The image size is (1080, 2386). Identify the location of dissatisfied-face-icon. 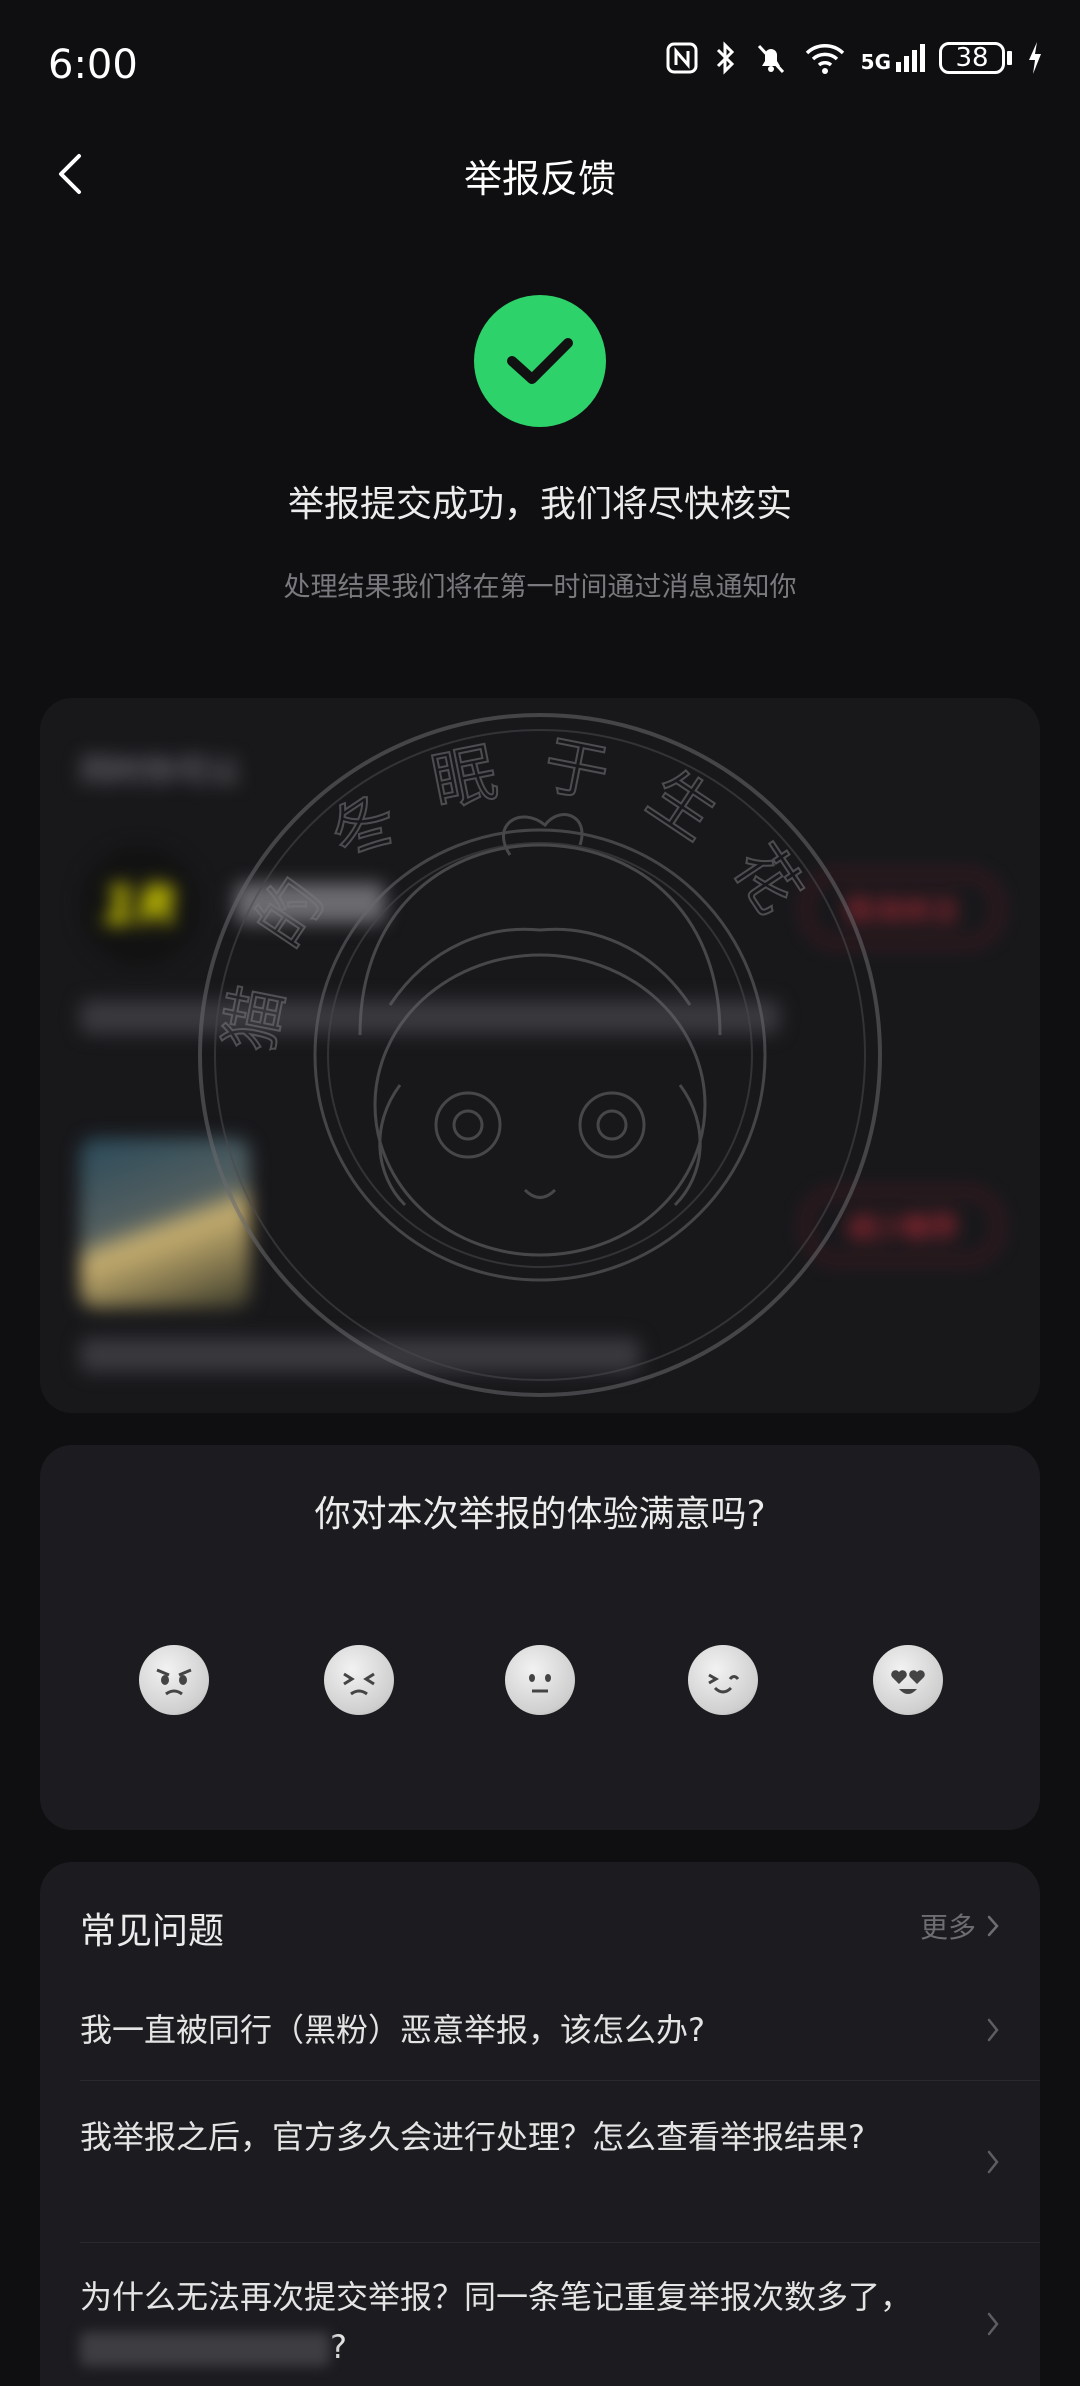
(359, 1680).